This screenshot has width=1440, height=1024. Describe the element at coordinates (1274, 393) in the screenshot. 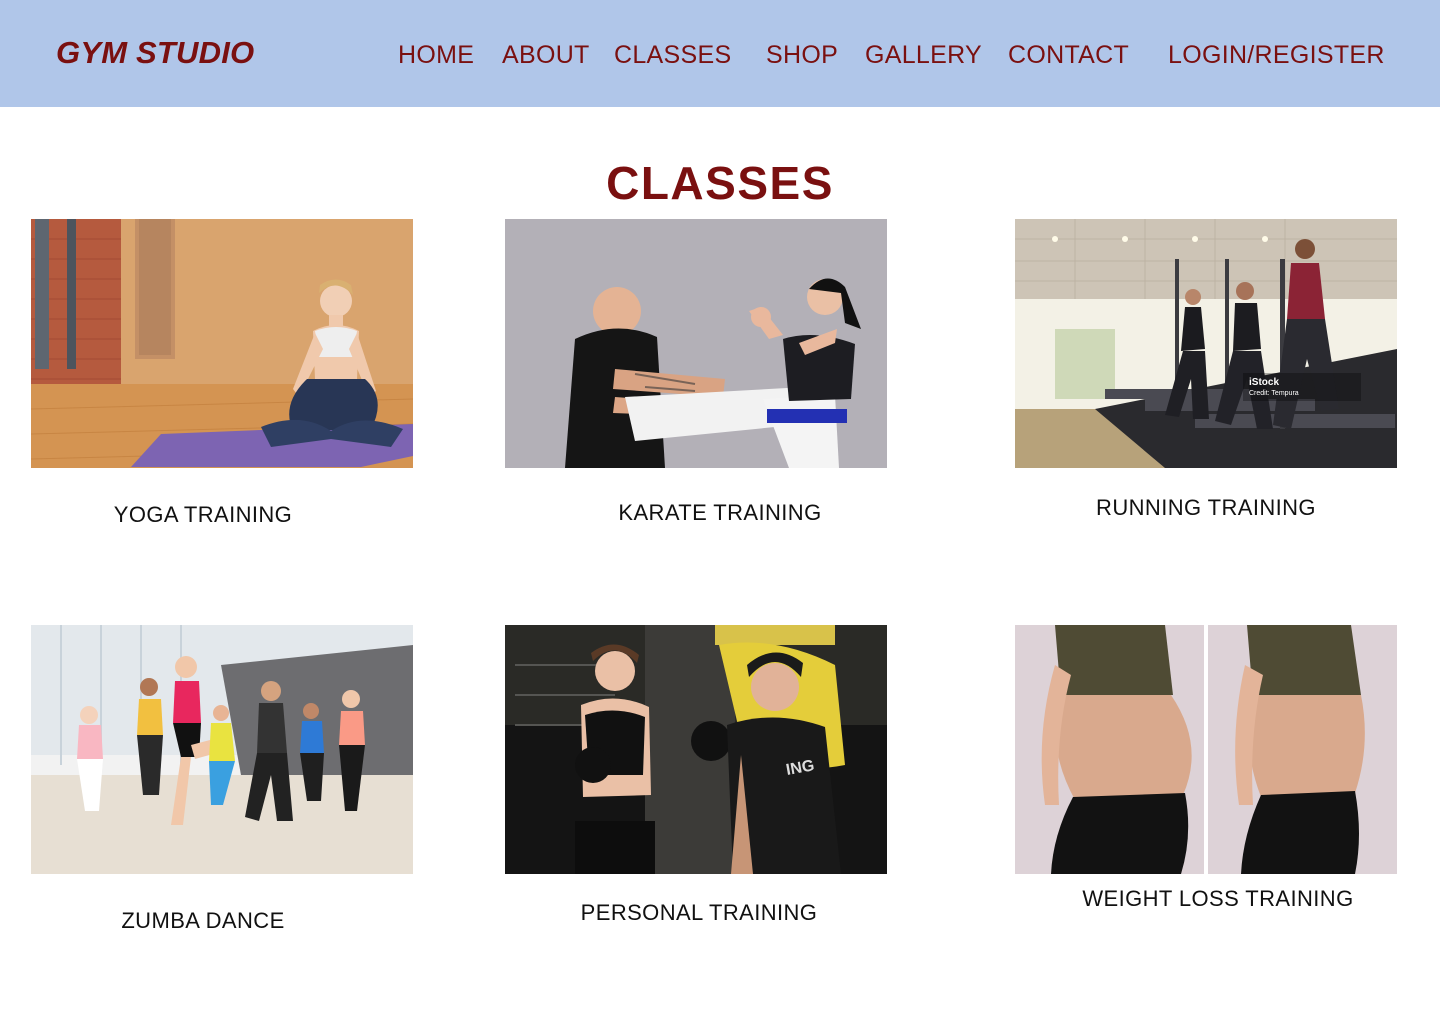

I see `istock-credit: Credit: Tempura` at that location.